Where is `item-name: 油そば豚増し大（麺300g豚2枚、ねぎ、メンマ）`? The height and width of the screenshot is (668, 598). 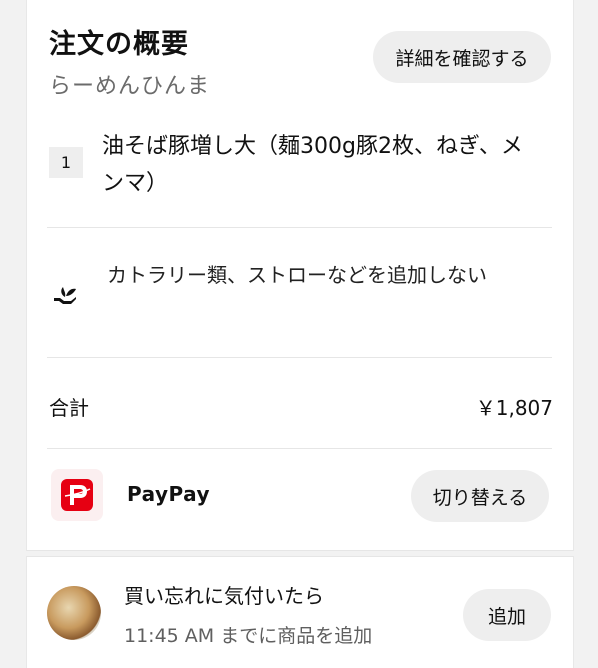 item-name: 油そば豚増し大（麺300g豚2枚、ねぎ、メンマ） is located at coordinates (317, 165).